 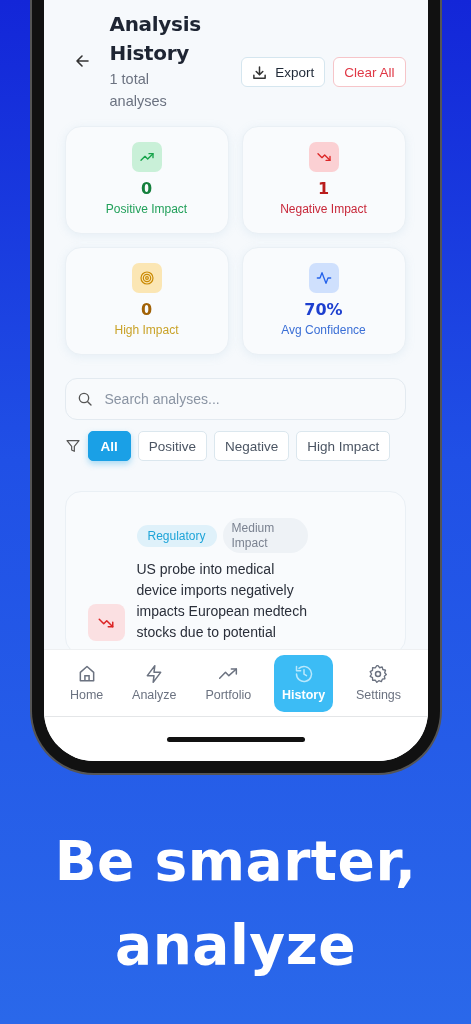 I want to click on stat-value: 1, so click(x=323, y=188).